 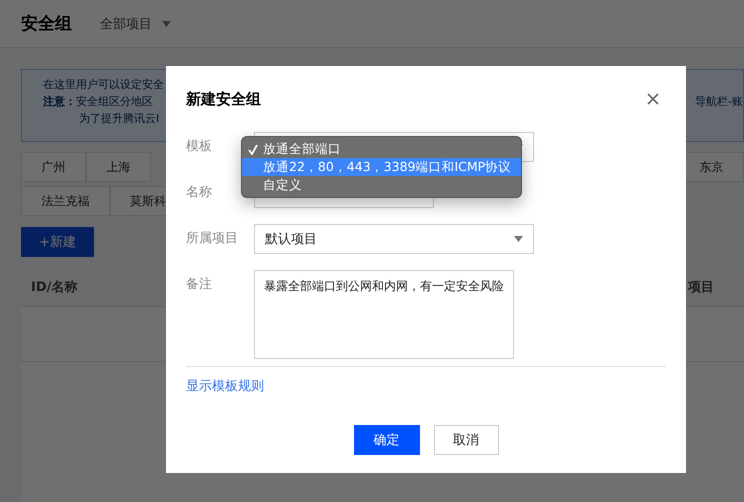 What do you see at coordinates (54, 287) in the screenshot?
I see `column-header: ID/名称` at bounding box center [54, 287].